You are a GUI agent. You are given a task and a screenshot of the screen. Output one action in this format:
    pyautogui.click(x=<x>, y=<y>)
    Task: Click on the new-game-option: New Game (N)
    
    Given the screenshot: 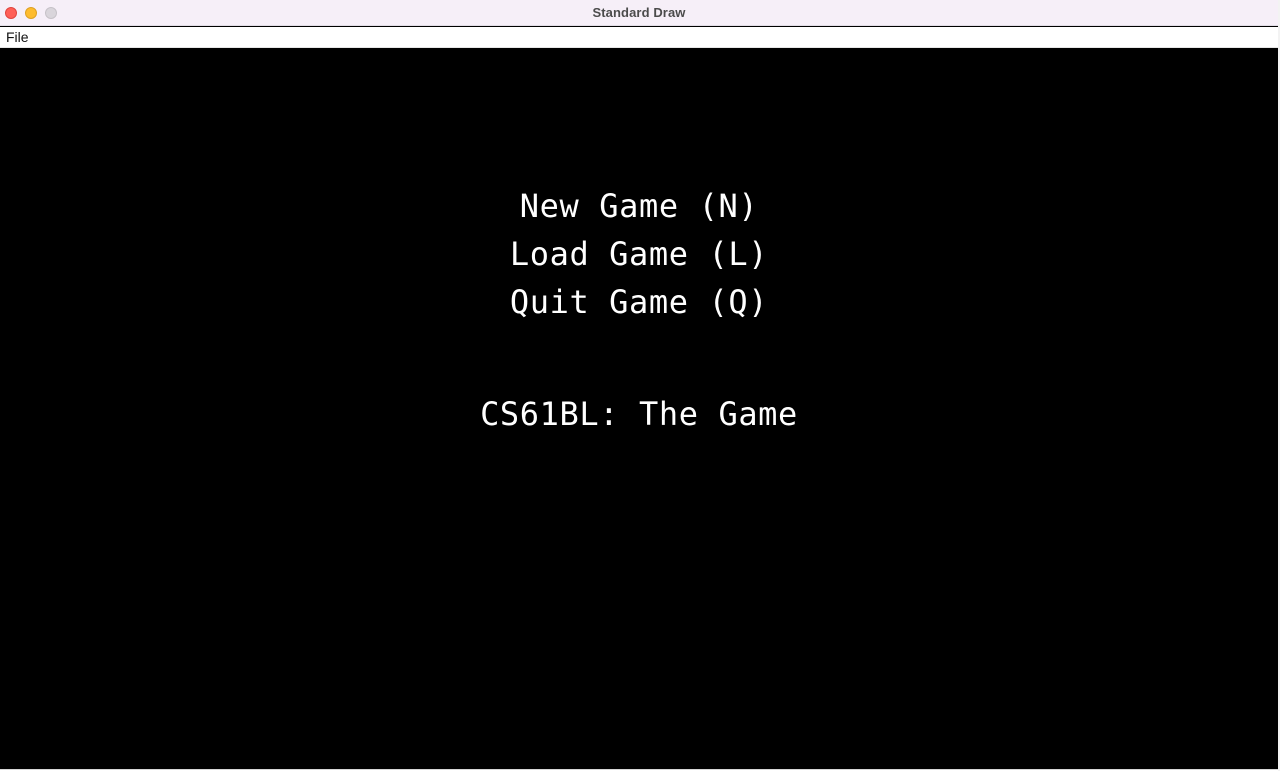 What is the action you would take?
    pyautogui.click(x=639, y=206)
    